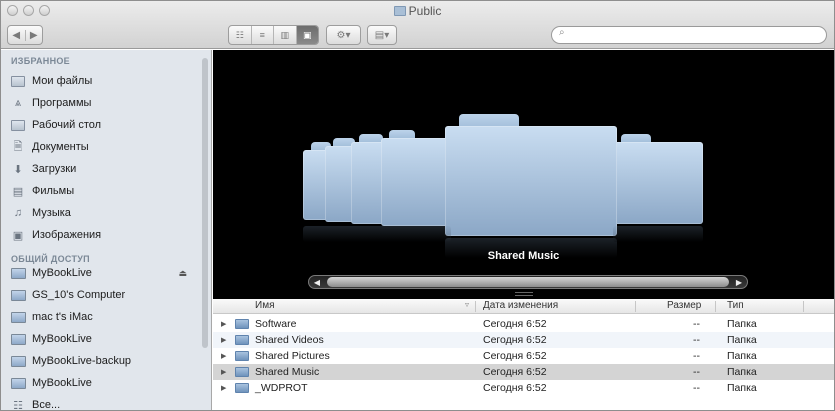 The width and height of the screenshot is (835, 411). Describe the element at coordinates (317, 282) in the screenshot. I see `scroll-left-icon: ◀` at that location.